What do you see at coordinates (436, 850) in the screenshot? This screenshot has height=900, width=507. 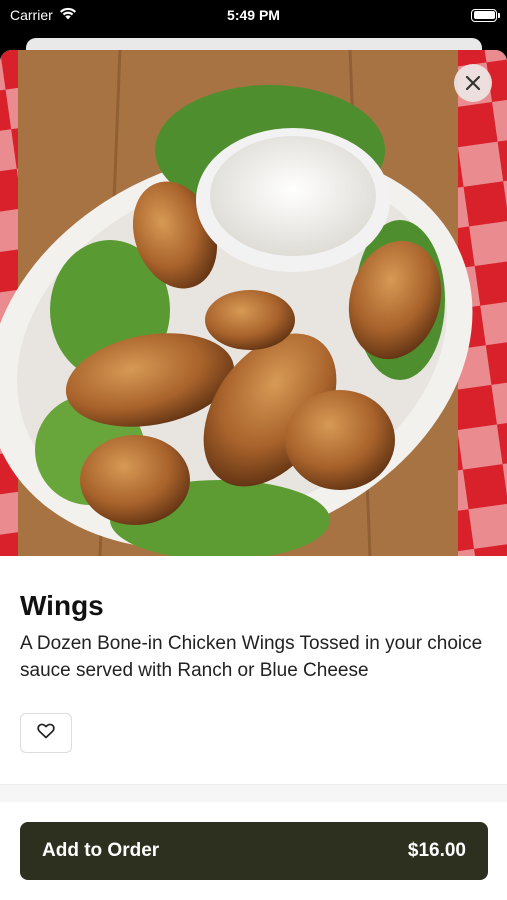 I see `price-label: $16.00` at bounding box center [436, 850].